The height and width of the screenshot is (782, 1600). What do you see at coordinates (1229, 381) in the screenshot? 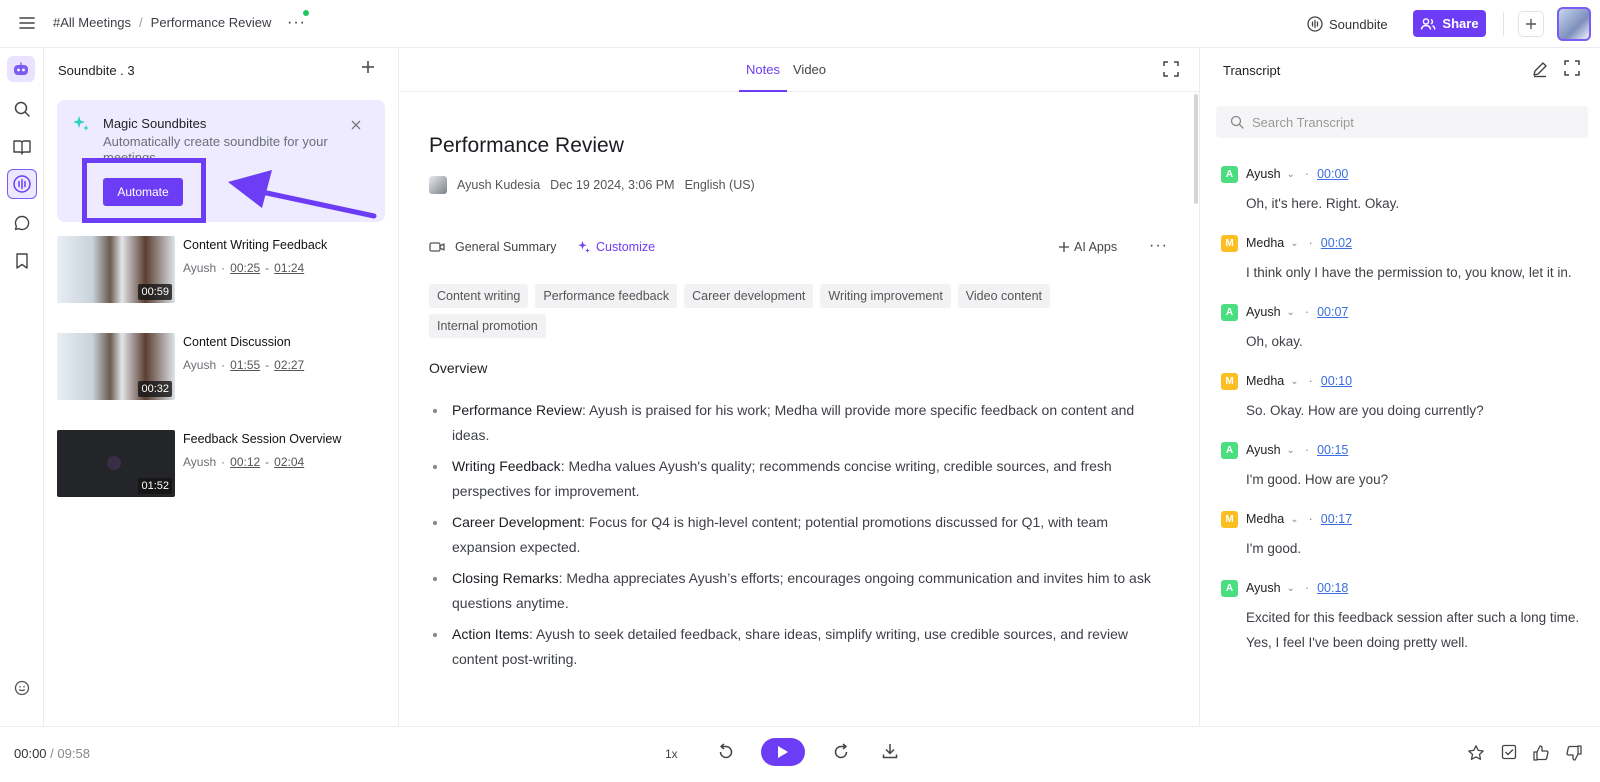
I see `speaker-badge: M` at bounding box center [1229, 381].